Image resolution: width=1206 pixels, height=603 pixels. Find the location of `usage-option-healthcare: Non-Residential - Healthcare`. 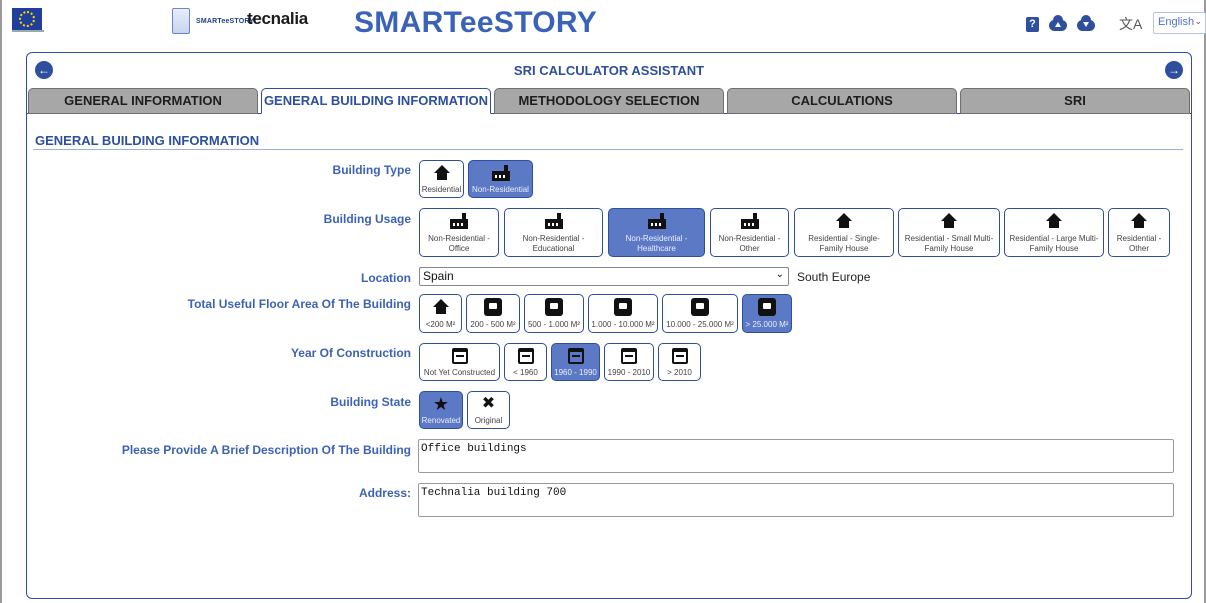

usage-option-healthcare: Non-Residential - Healthcare is located at coordinates (656, 232).